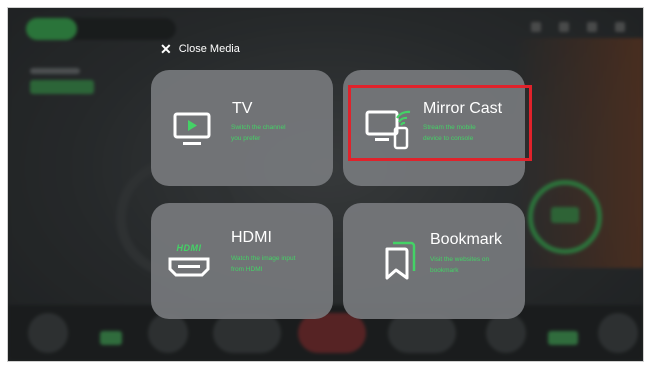 This screenshot has width=651, height=369. What do you see at coordinates (242, 108) in the screenshot?
I see `tv-title: TV` at bounding box center [242, 108].